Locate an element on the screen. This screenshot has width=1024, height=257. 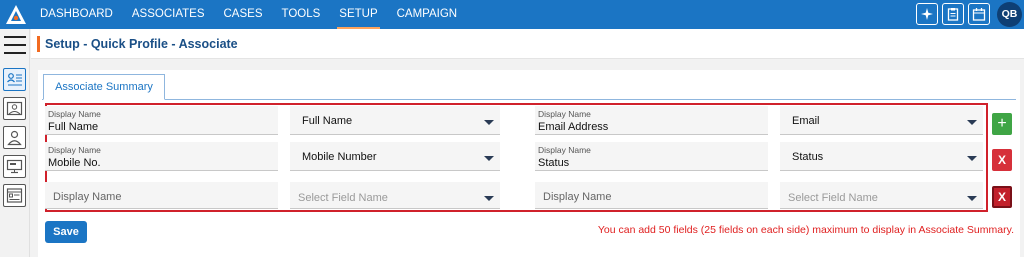
field-name-select: Full Name is located at coordinates (395, 120).